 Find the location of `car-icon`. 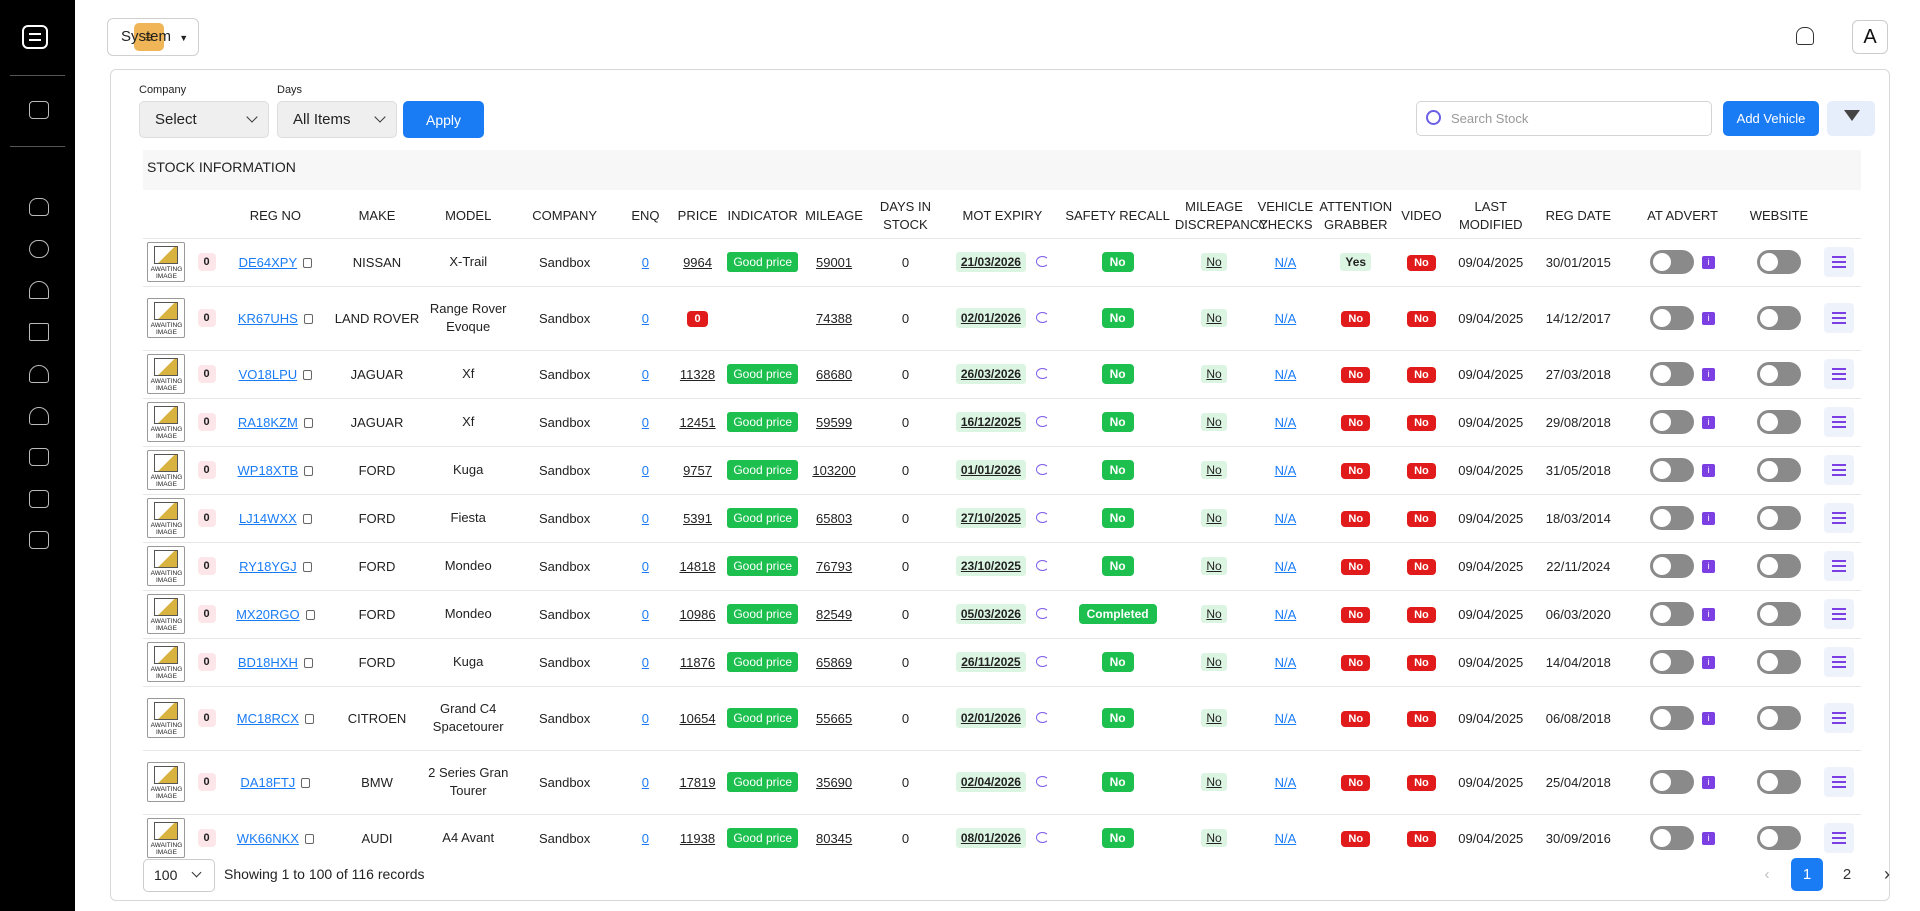

car-icon is located at coordinates (39, 207).